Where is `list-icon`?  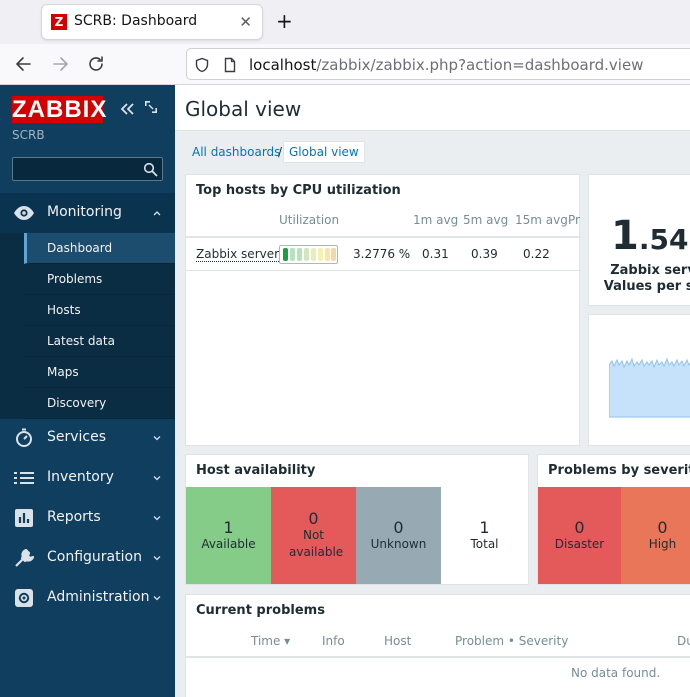
list-icon is located at coordinates (24, 478).